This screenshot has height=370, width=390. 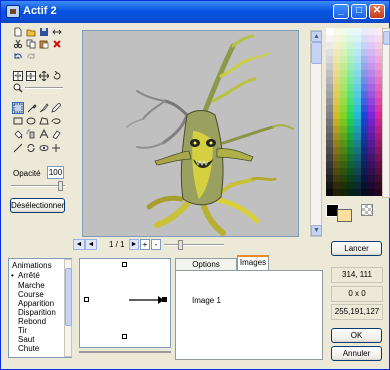 I want to click on color-palette, so click(x=354, y=113).